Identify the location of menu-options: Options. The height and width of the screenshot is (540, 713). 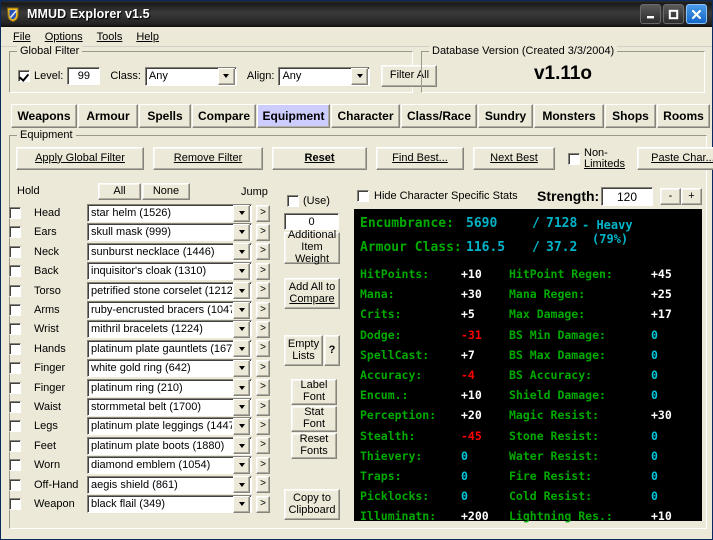
(64, 37).